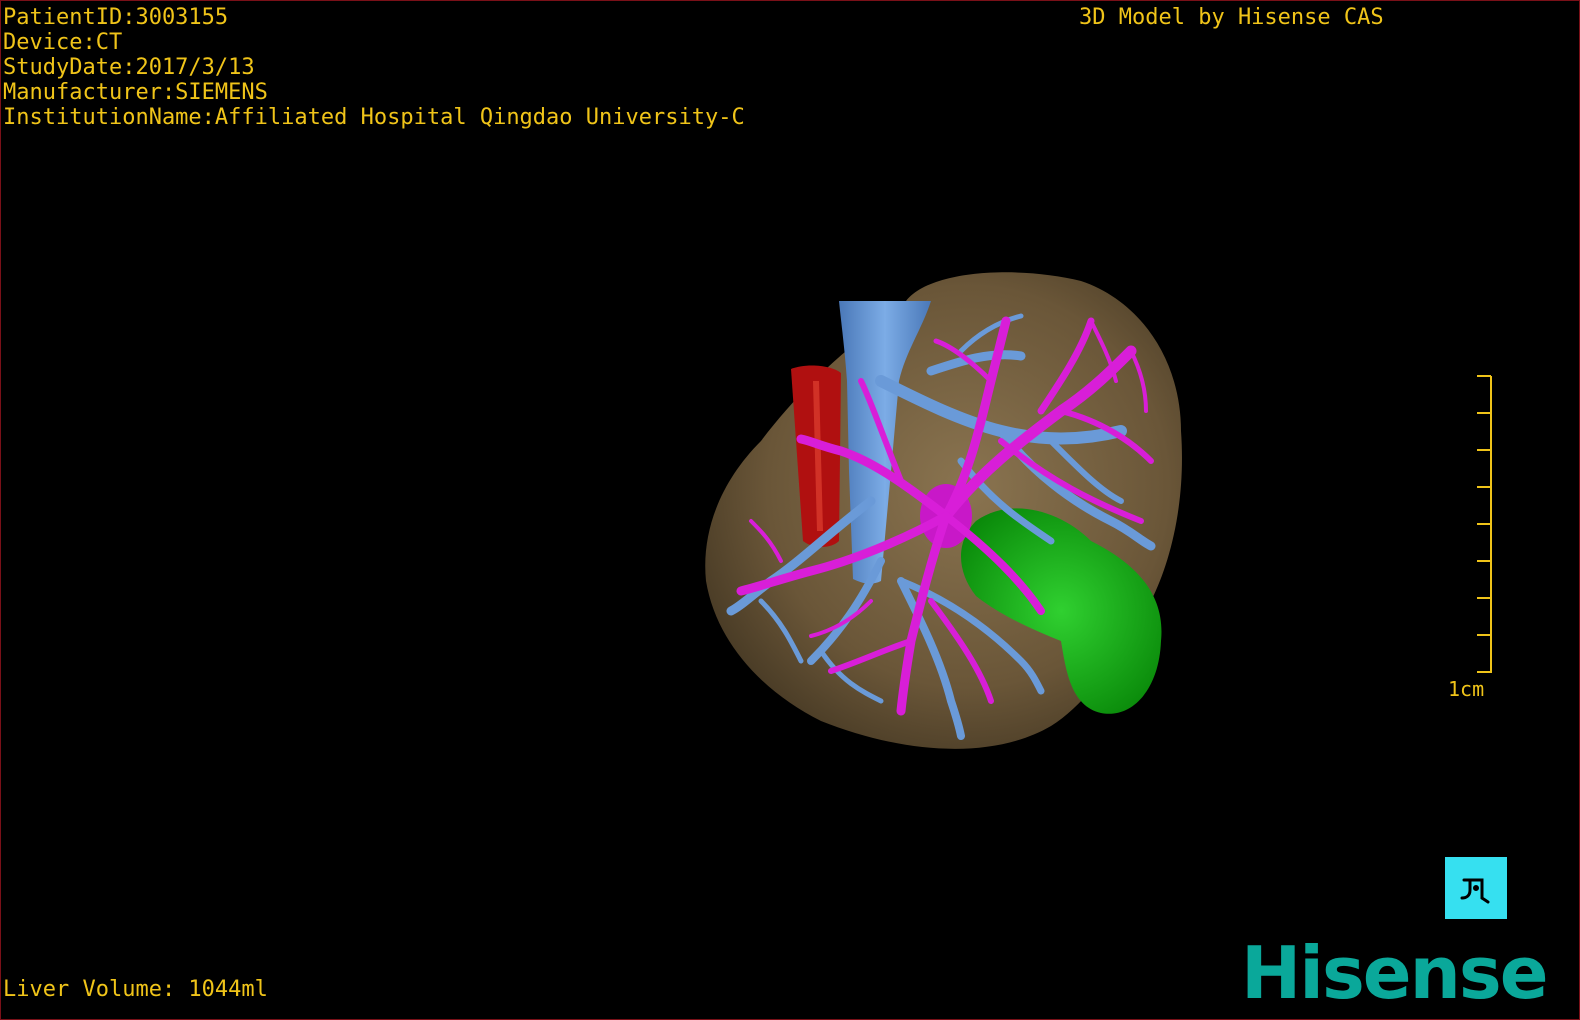 This screenshot has width=1580, height=1020. What do you see at coordinates (1466, 689) in the screenshot?
I see `scale-label: 1cm` at bounding box center [1466, 689].